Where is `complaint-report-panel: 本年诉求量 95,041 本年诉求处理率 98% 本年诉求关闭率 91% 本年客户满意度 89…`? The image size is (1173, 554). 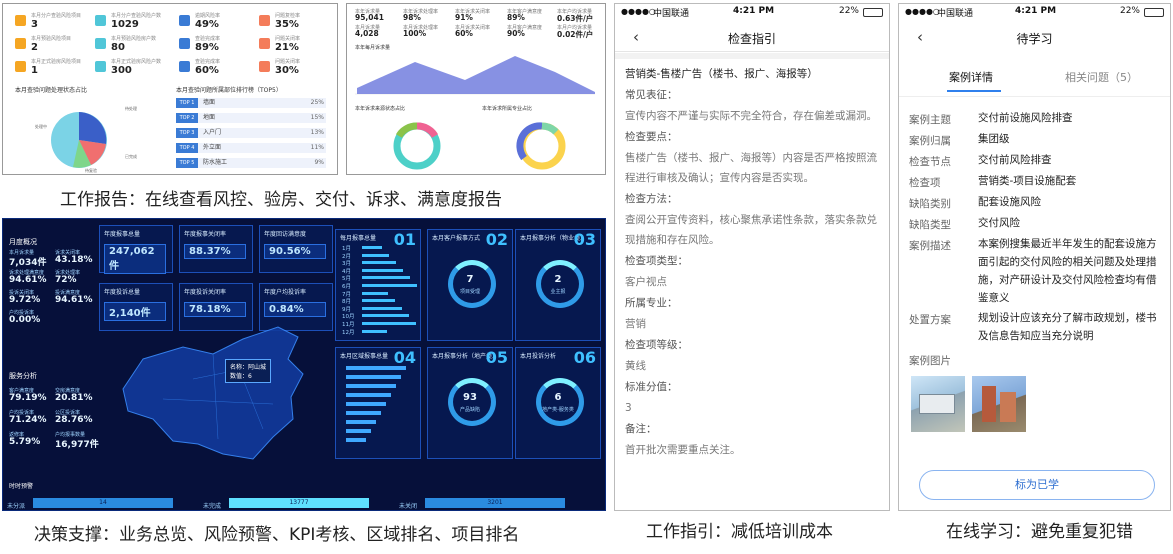 complaint-report-panel: 本年诉求量 95,041 本年诉求处理率 98% 本年诉求关闭率 91% 本年客户满意度 89… is located at coordinates (476, 89).